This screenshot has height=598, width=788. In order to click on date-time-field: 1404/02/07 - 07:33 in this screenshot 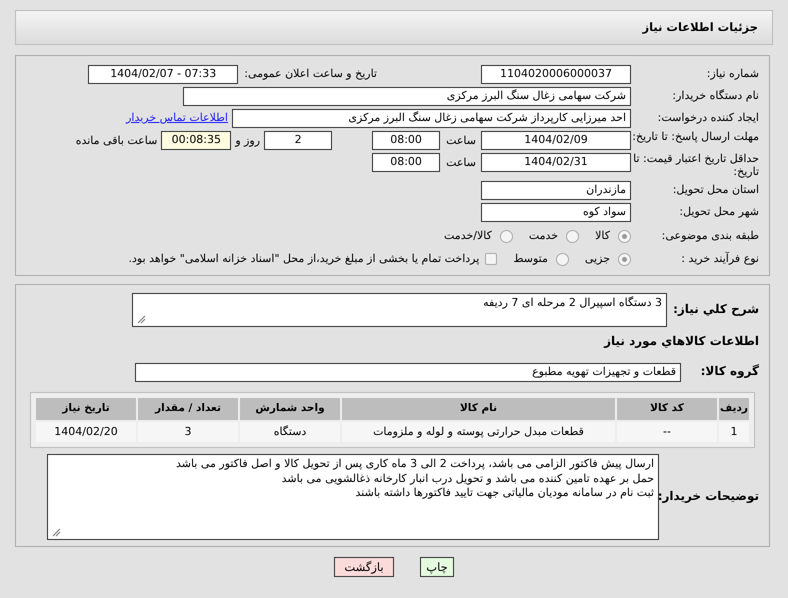, I will do `click(163, 74)`.